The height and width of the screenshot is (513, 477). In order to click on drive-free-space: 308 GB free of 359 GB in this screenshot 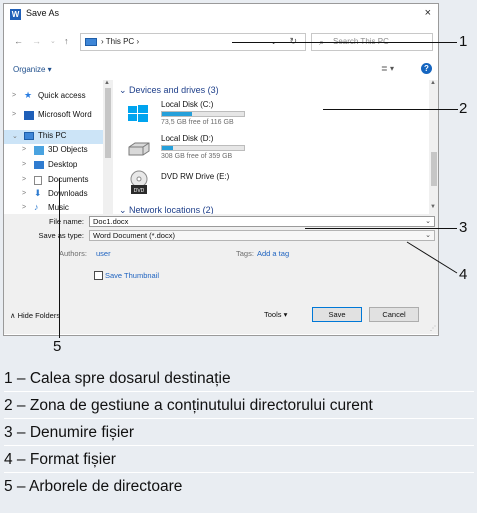, I will do `click(197, 156)`.